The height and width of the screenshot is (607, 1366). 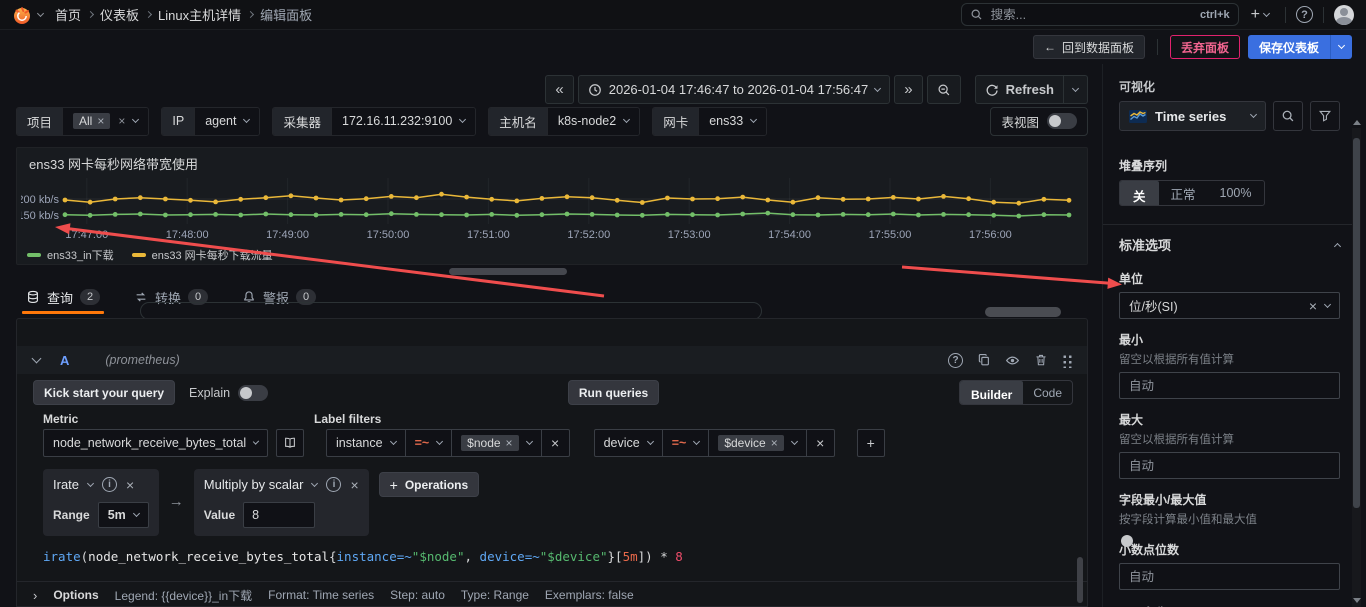 What do you see at coordinates (984, 360) in the screenshot?
I see `duplicate-query-button` at bounding box center [984, 360].